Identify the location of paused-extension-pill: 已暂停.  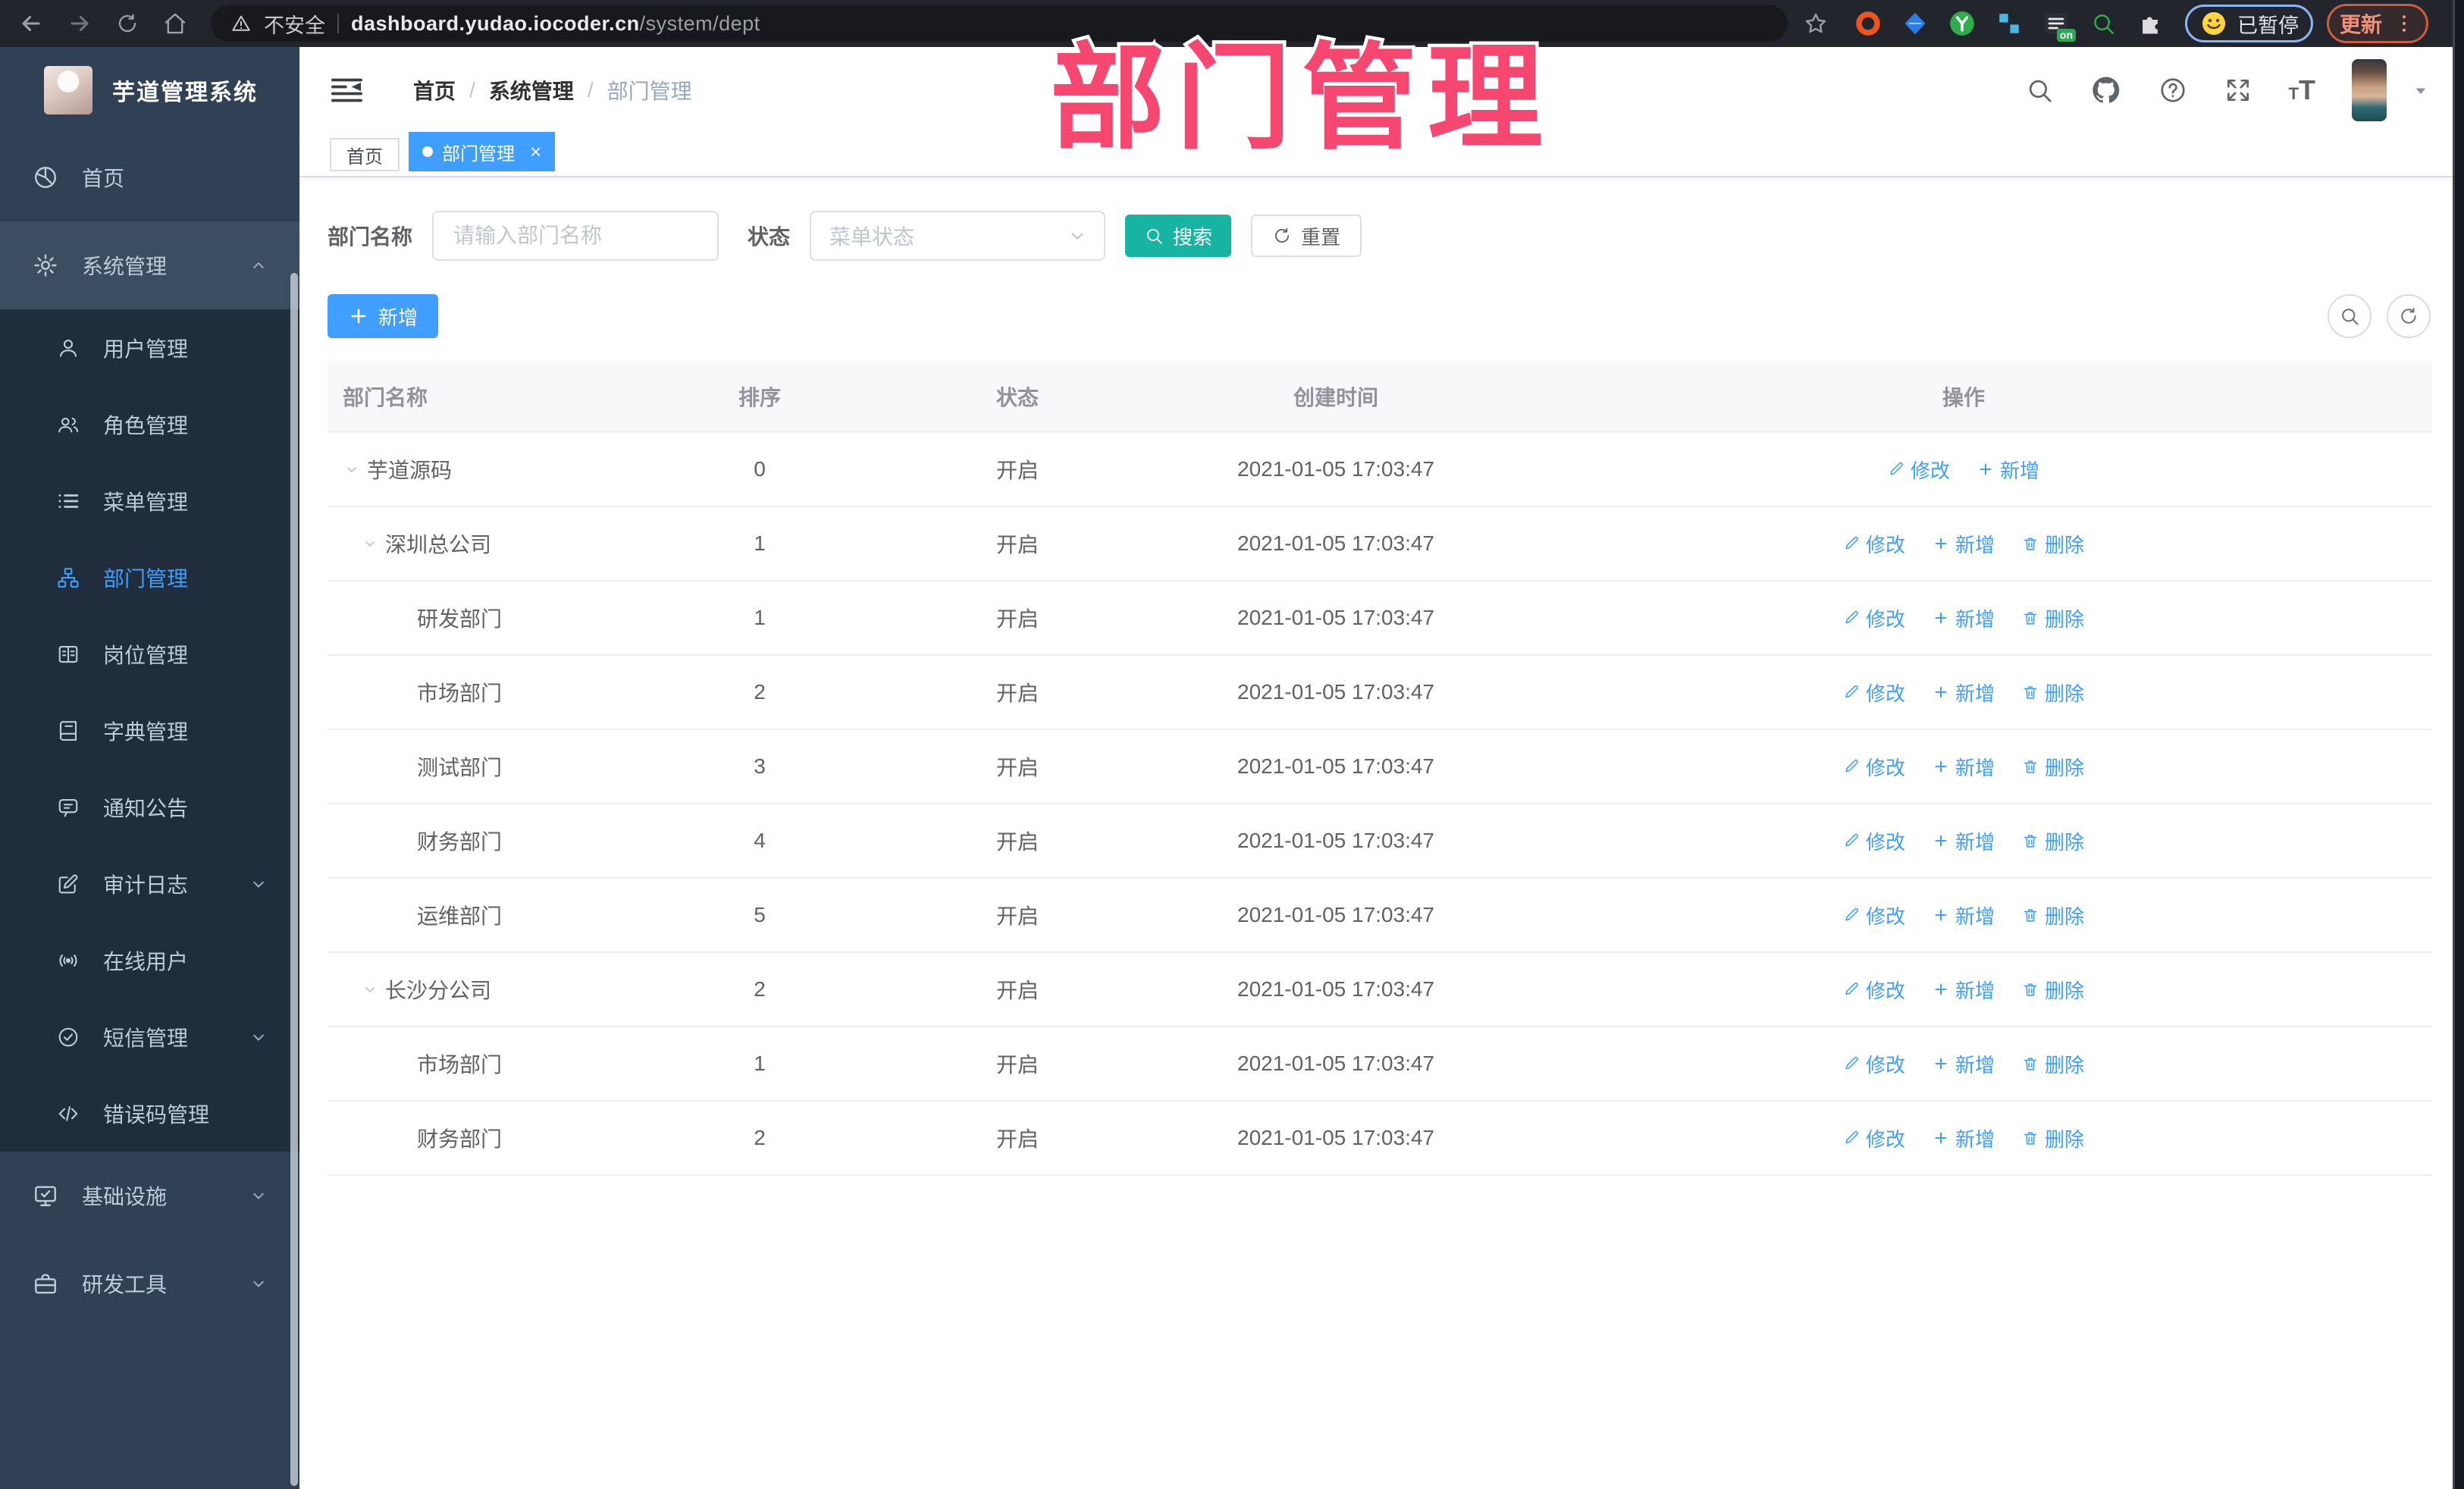
(2249, 23).